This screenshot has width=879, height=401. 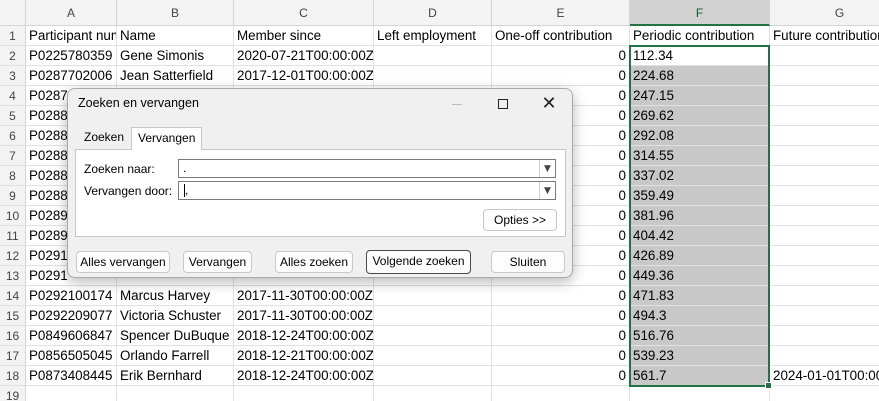 I want to click on cell-F14: 471.83, so click(x=700, y=296).